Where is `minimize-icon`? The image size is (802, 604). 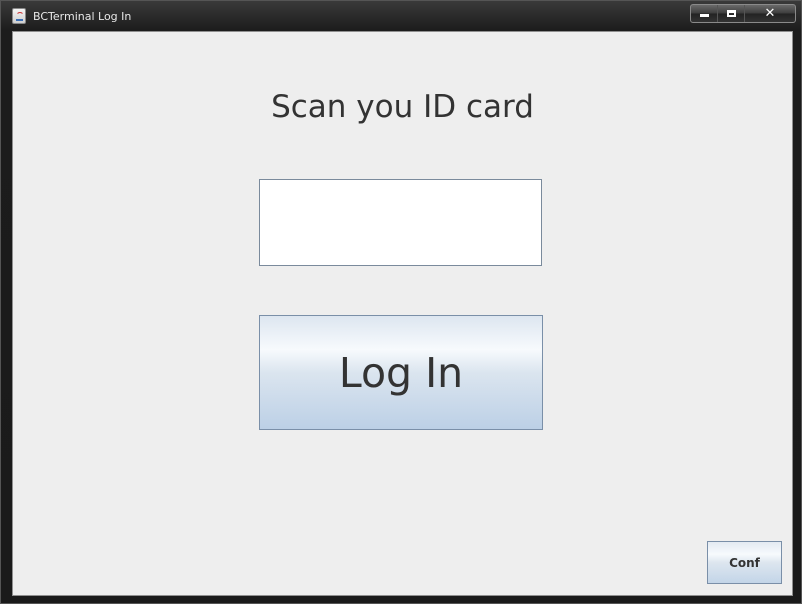
minimize-icon is located at coordinates (704, 15).